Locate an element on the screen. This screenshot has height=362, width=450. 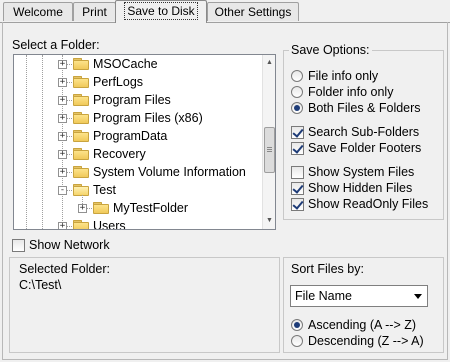
tree-item-label: PerfLogs is located at coordinates (118, 82).